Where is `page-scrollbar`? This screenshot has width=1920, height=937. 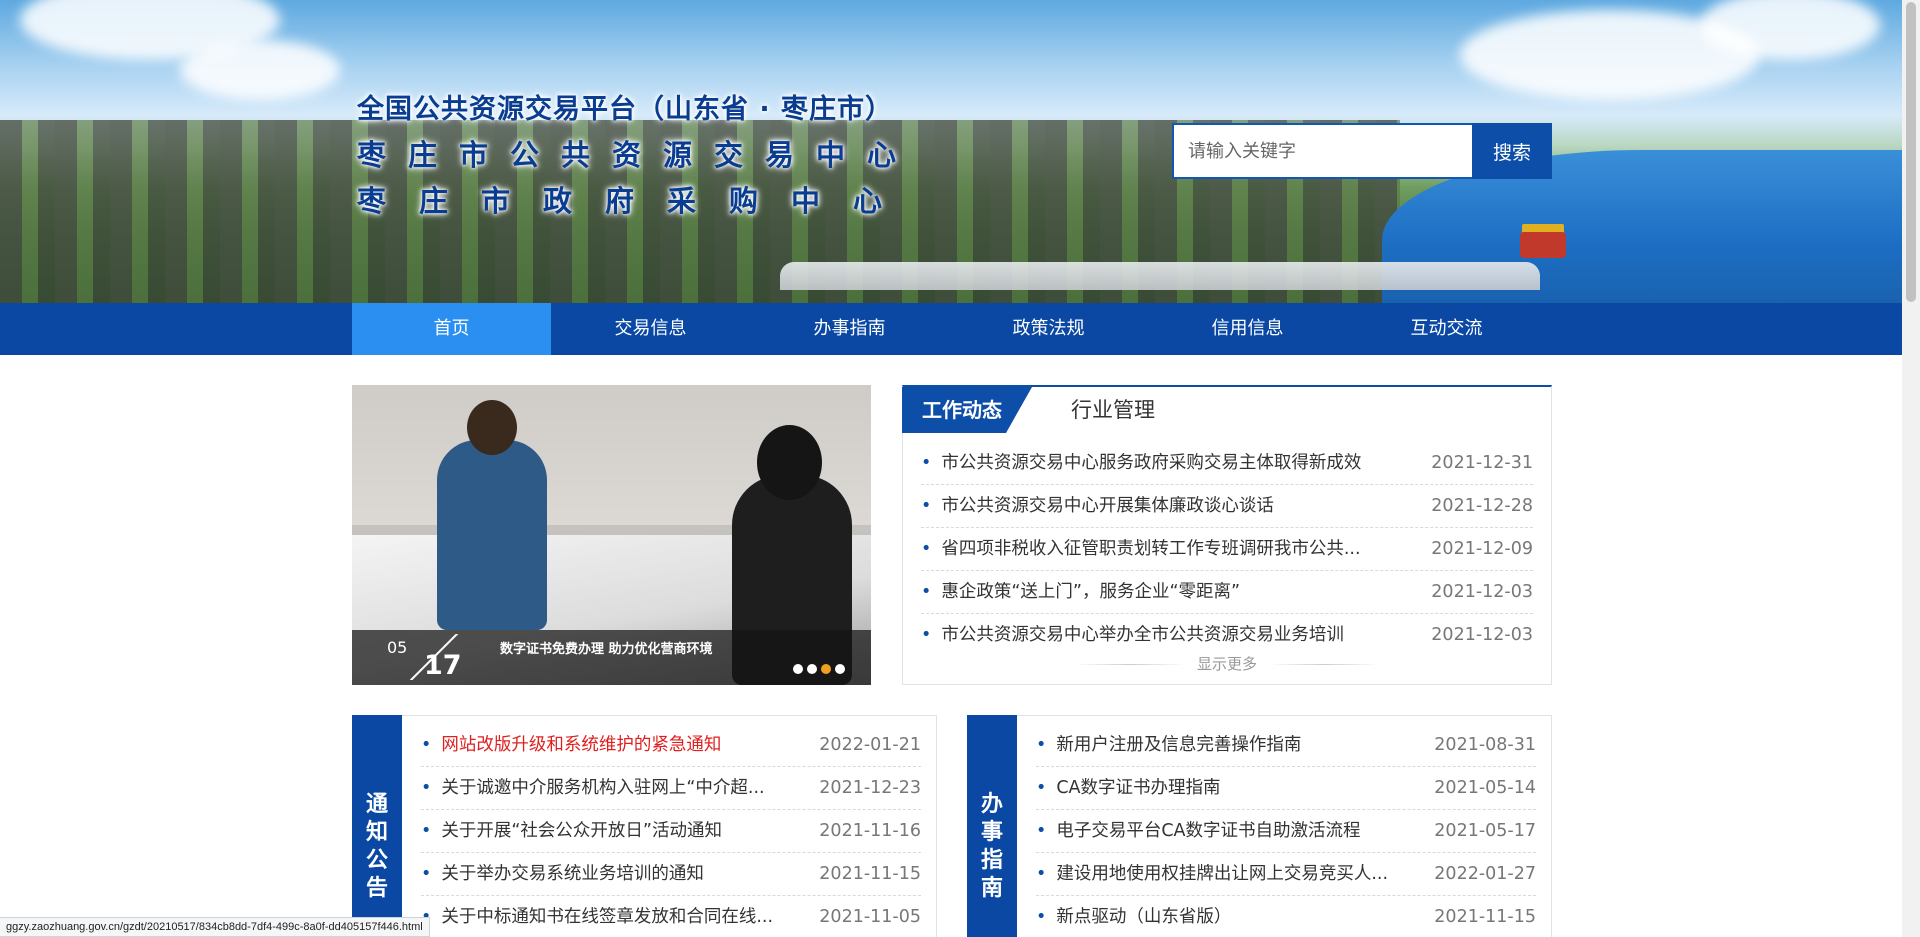
page-scrollbar is located at coordinates (1911, 468).